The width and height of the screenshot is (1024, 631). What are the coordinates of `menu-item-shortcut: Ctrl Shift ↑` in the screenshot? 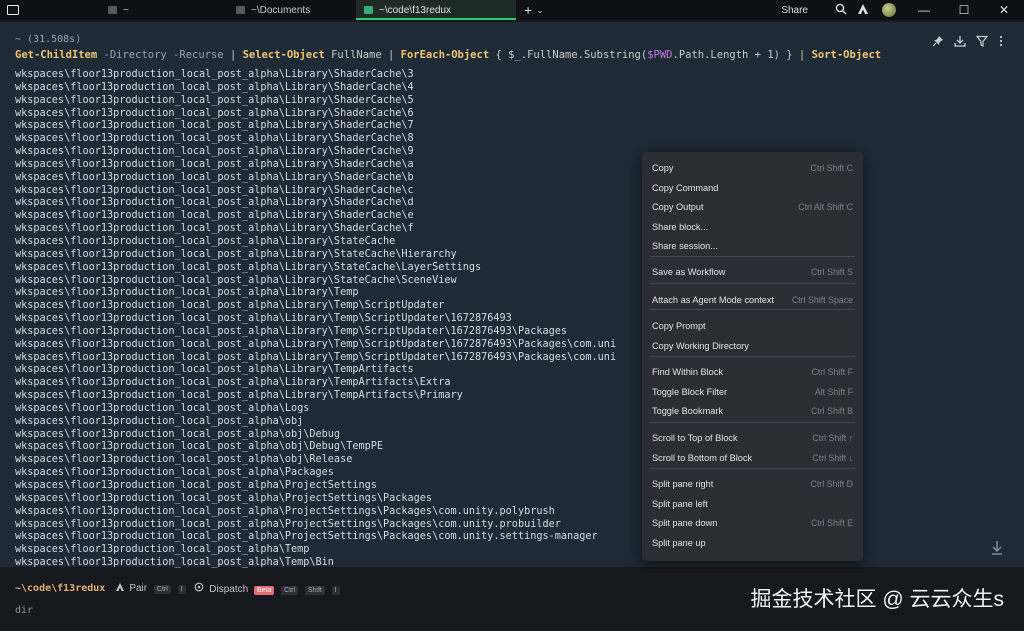 It's located at (832, 438).